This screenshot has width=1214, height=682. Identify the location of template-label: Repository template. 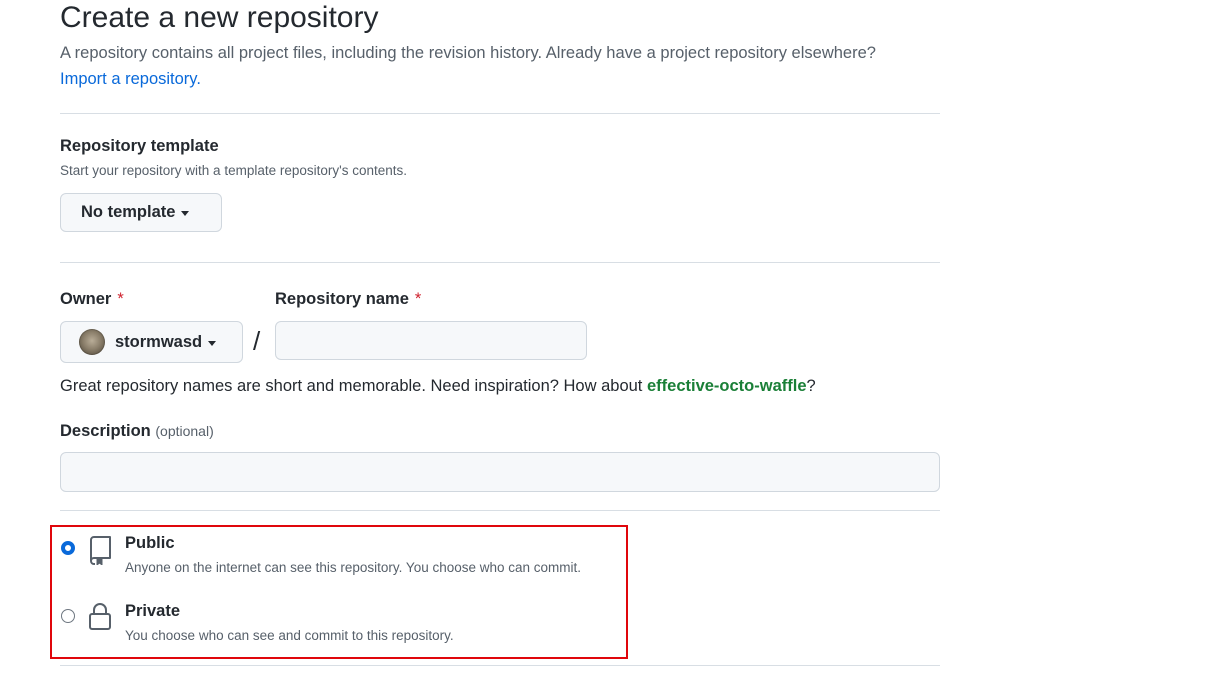
(139, 146).